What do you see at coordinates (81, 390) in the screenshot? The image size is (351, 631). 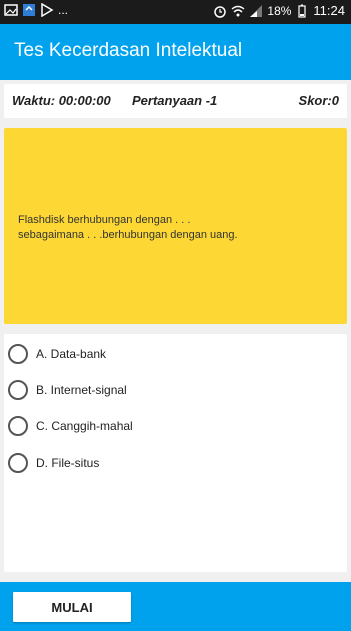 I see `option-label: B. Internet-signal` at bounding box center [81, 390].